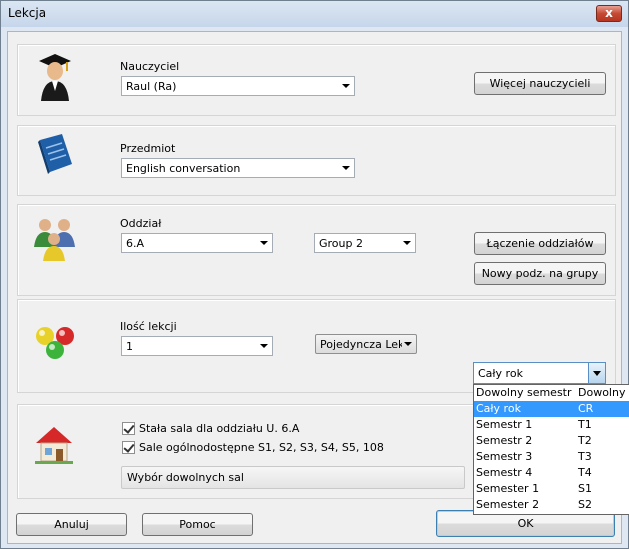 This screenshot has height=549, width=629. I want to click on title-bar: Lekcja x, so click(314, 14).